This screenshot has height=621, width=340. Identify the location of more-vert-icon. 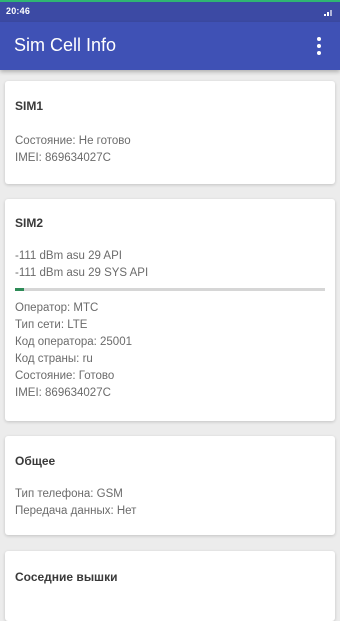
(319, 39).